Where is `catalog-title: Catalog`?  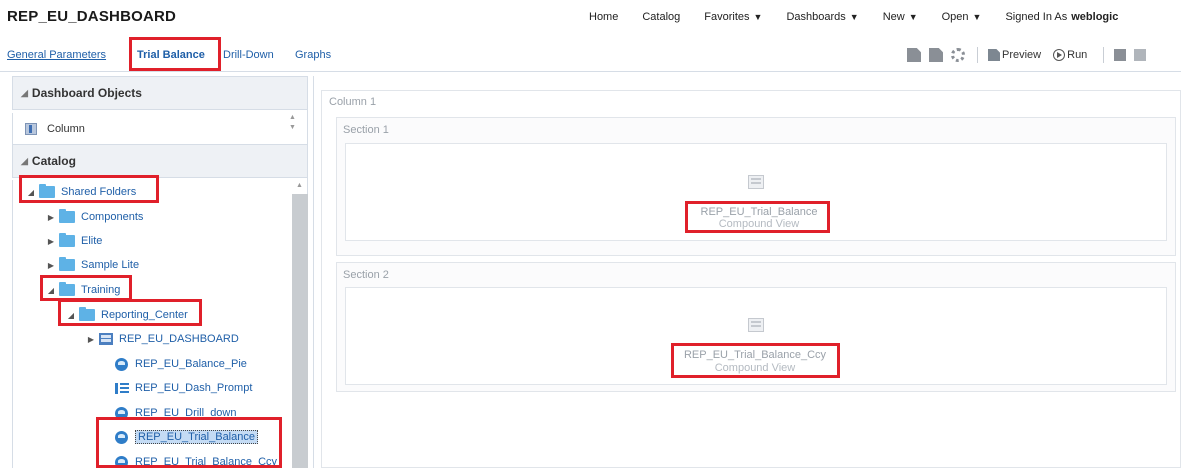 catalog-title: Catalog is located at coordinates (53, 161).